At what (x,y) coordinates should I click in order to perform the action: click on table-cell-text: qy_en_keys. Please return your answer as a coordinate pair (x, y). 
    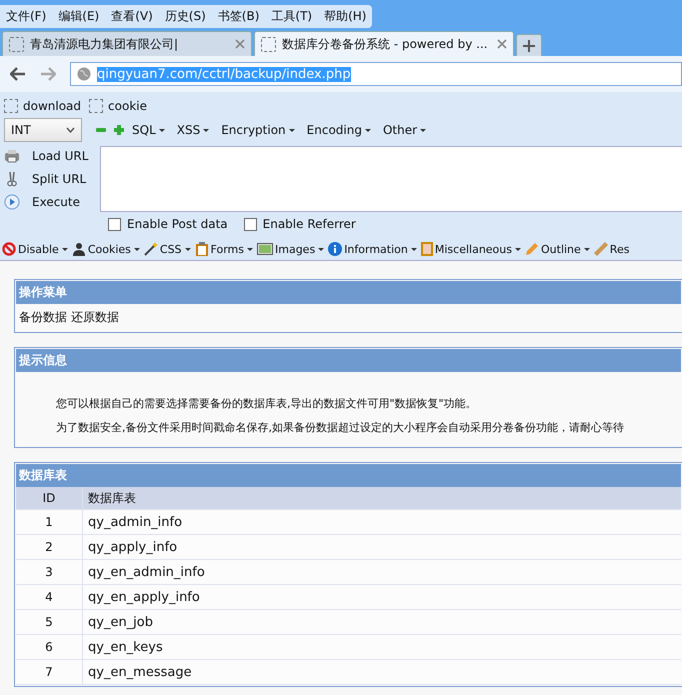
    Looking at the image, I should click on (125, 647).